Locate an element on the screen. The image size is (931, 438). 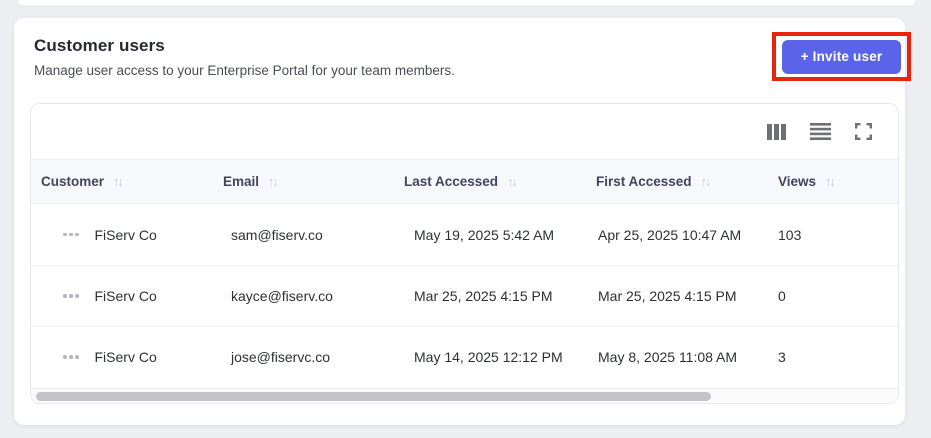
annotation-highlight: + Invite user is located at coordinates (841, 56).